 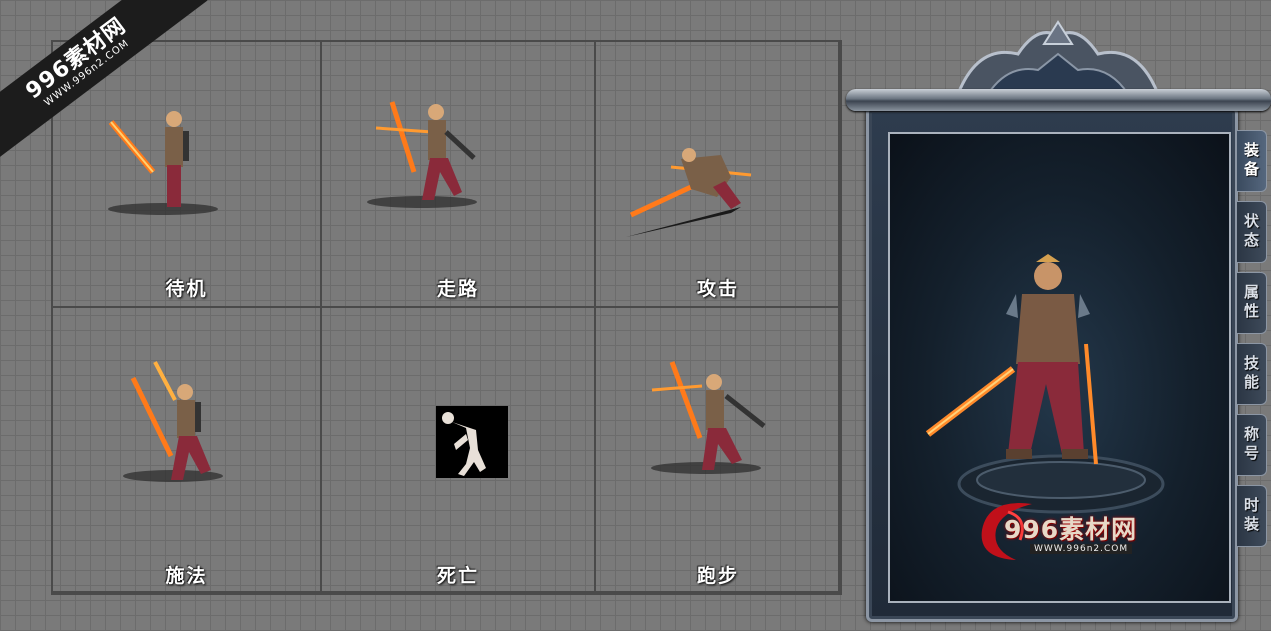 I want to click on action-label-walk: 走路, so click(x=457, y=289).